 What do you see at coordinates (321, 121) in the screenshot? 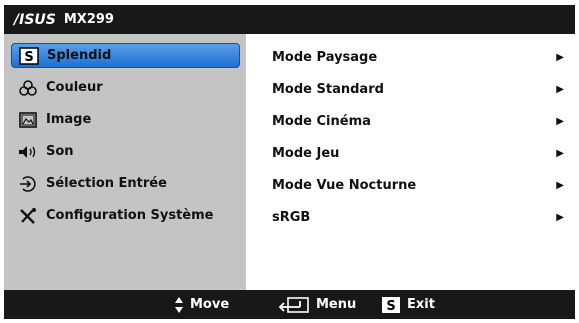
I see `submenu-item-label: Mode Cinéma` at bounding box center [321, 121].